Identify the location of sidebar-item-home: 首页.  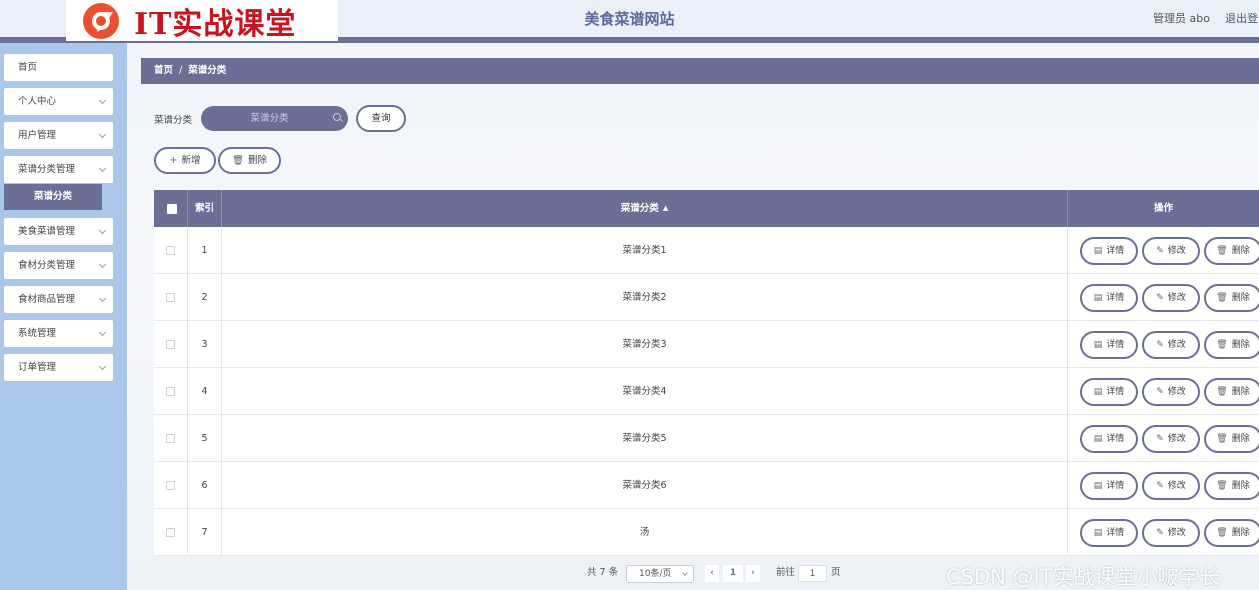
(58, 67).